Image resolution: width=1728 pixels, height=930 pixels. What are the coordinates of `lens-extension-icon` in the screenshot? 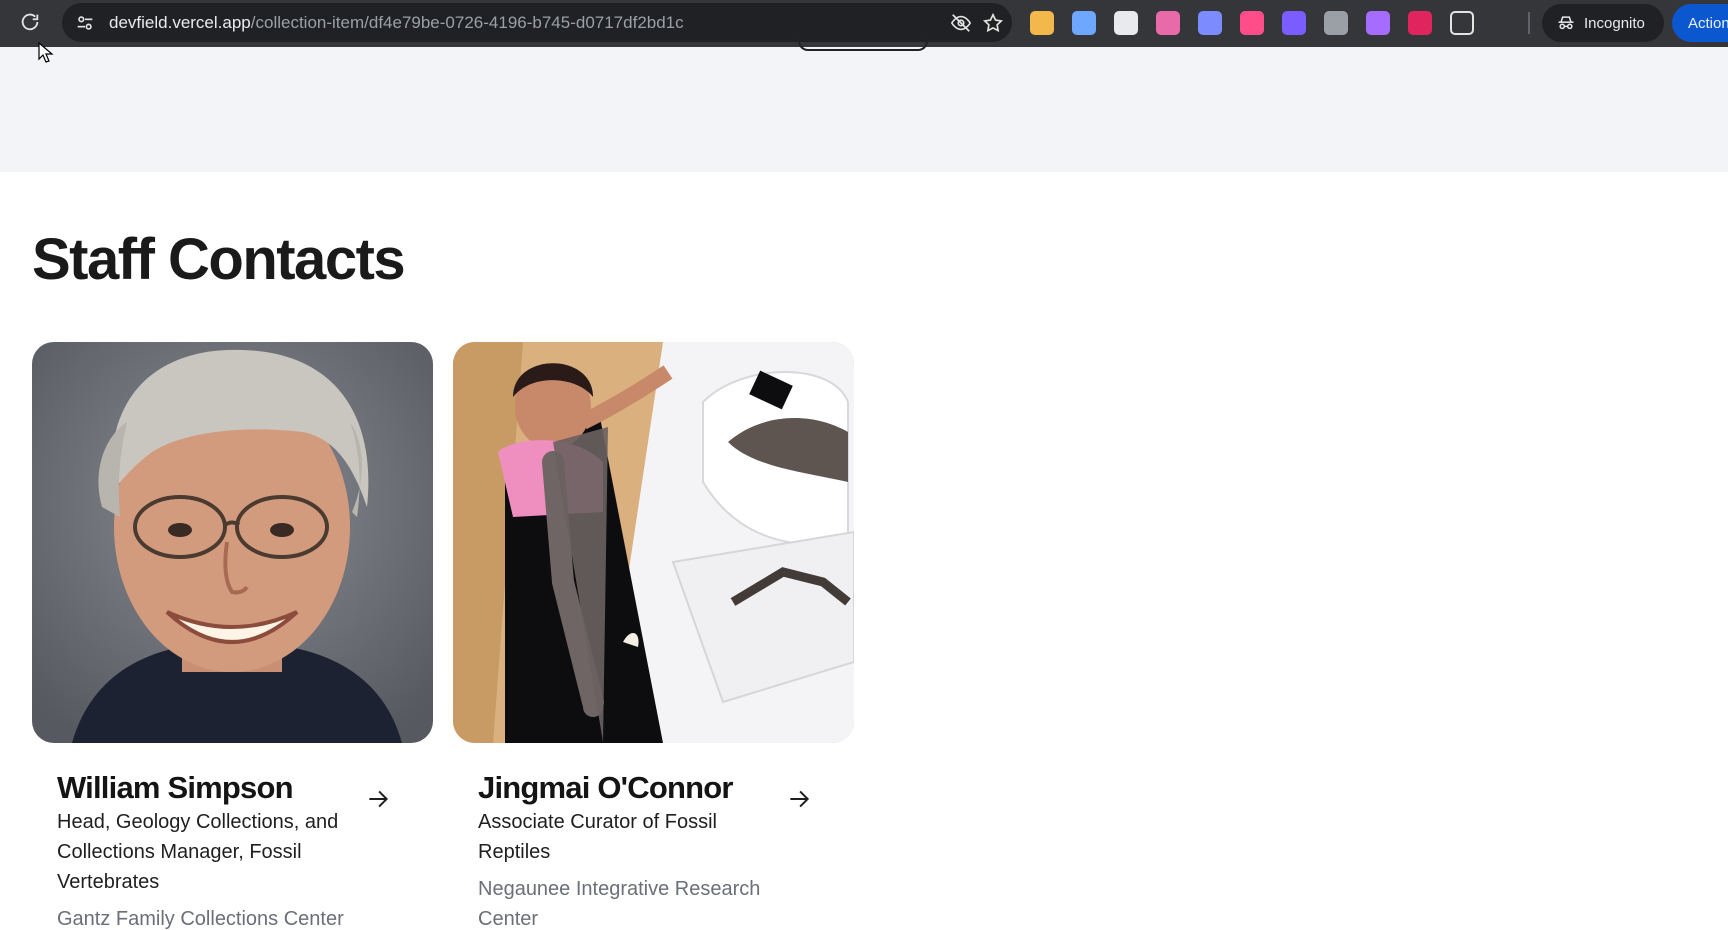 It's located at (1378, 23).